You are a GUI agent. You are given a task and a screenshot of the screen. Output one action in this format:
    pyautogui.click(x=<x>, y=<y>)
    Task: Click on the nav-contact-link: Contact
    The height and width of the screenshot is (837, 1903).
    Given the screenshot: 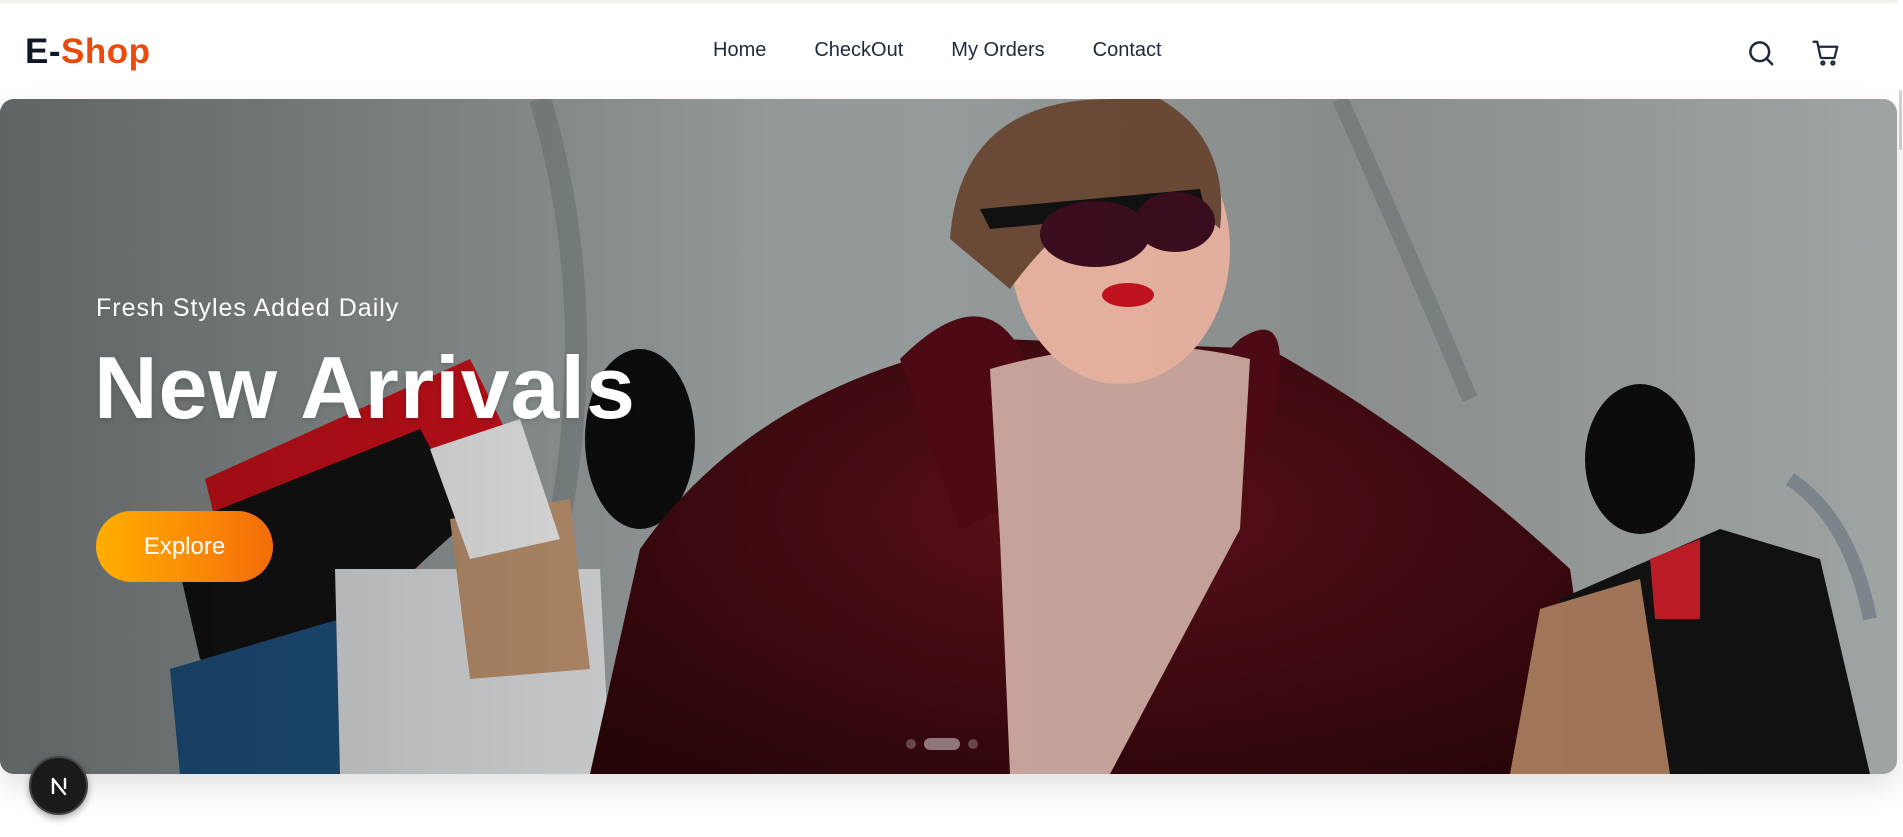 What is the action you would take?
    pyautogui.click(x=1127, y=50)
    